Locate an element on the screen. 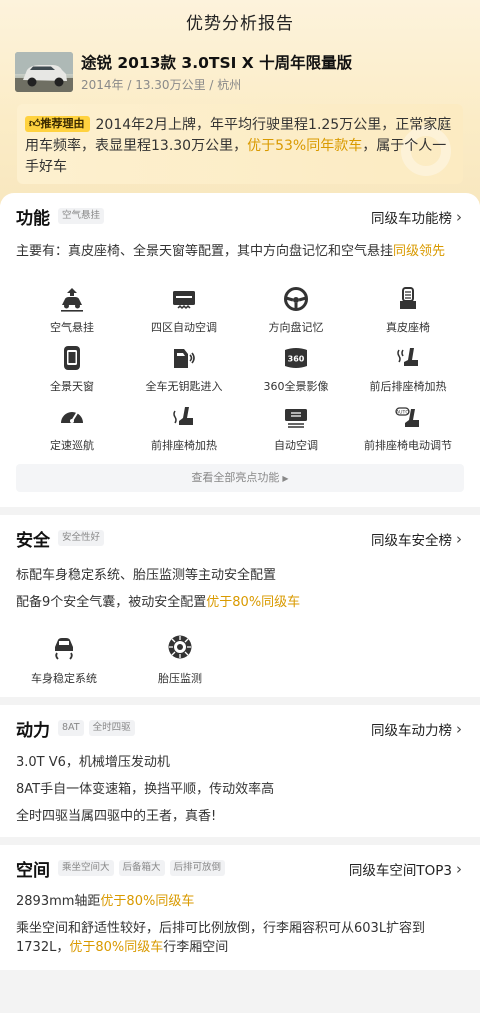  space-line-3: 1732L，优于80%同级车行李厢空间 is located at coordinates (122, 945).